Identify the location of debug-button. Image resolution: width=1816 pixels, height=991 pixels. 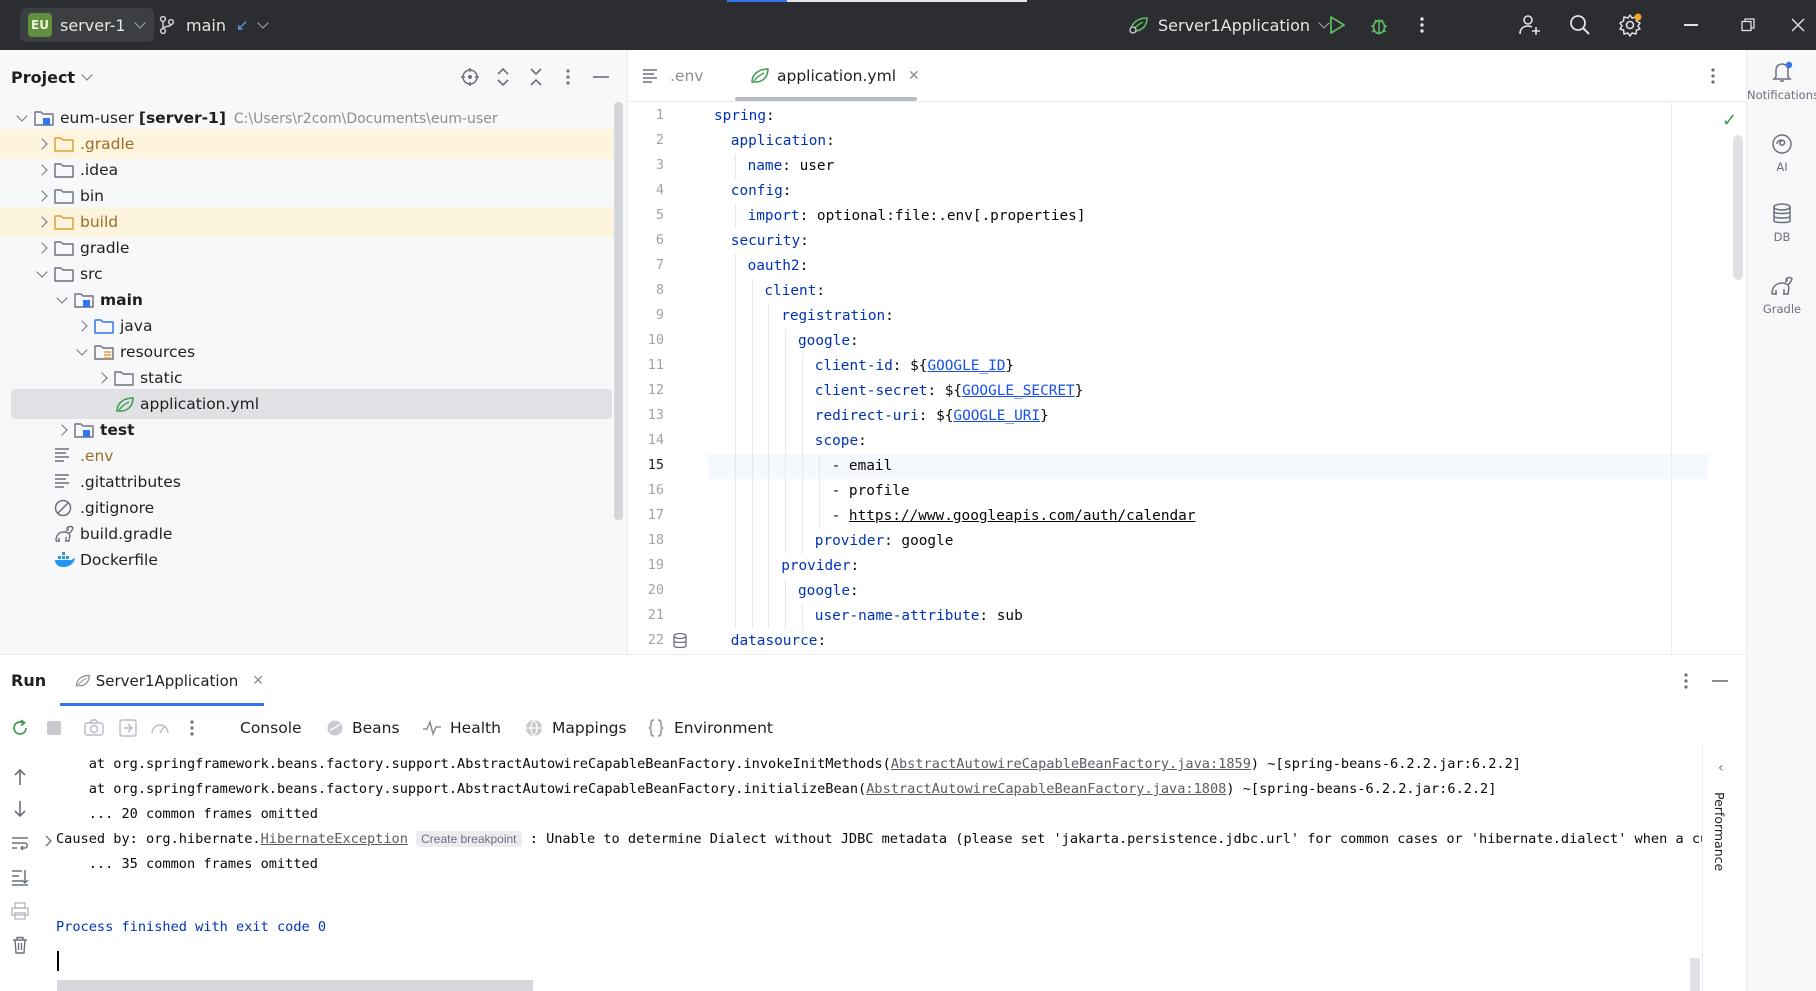
(1379, 25).